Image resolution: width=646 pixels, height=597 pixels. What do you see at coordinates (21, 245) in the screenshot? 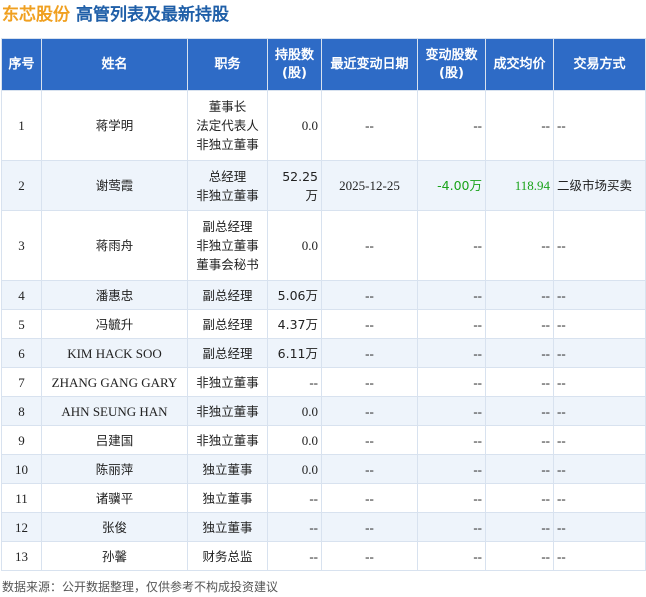
I see `cell-no: 3` at bounding box center [21, 245].